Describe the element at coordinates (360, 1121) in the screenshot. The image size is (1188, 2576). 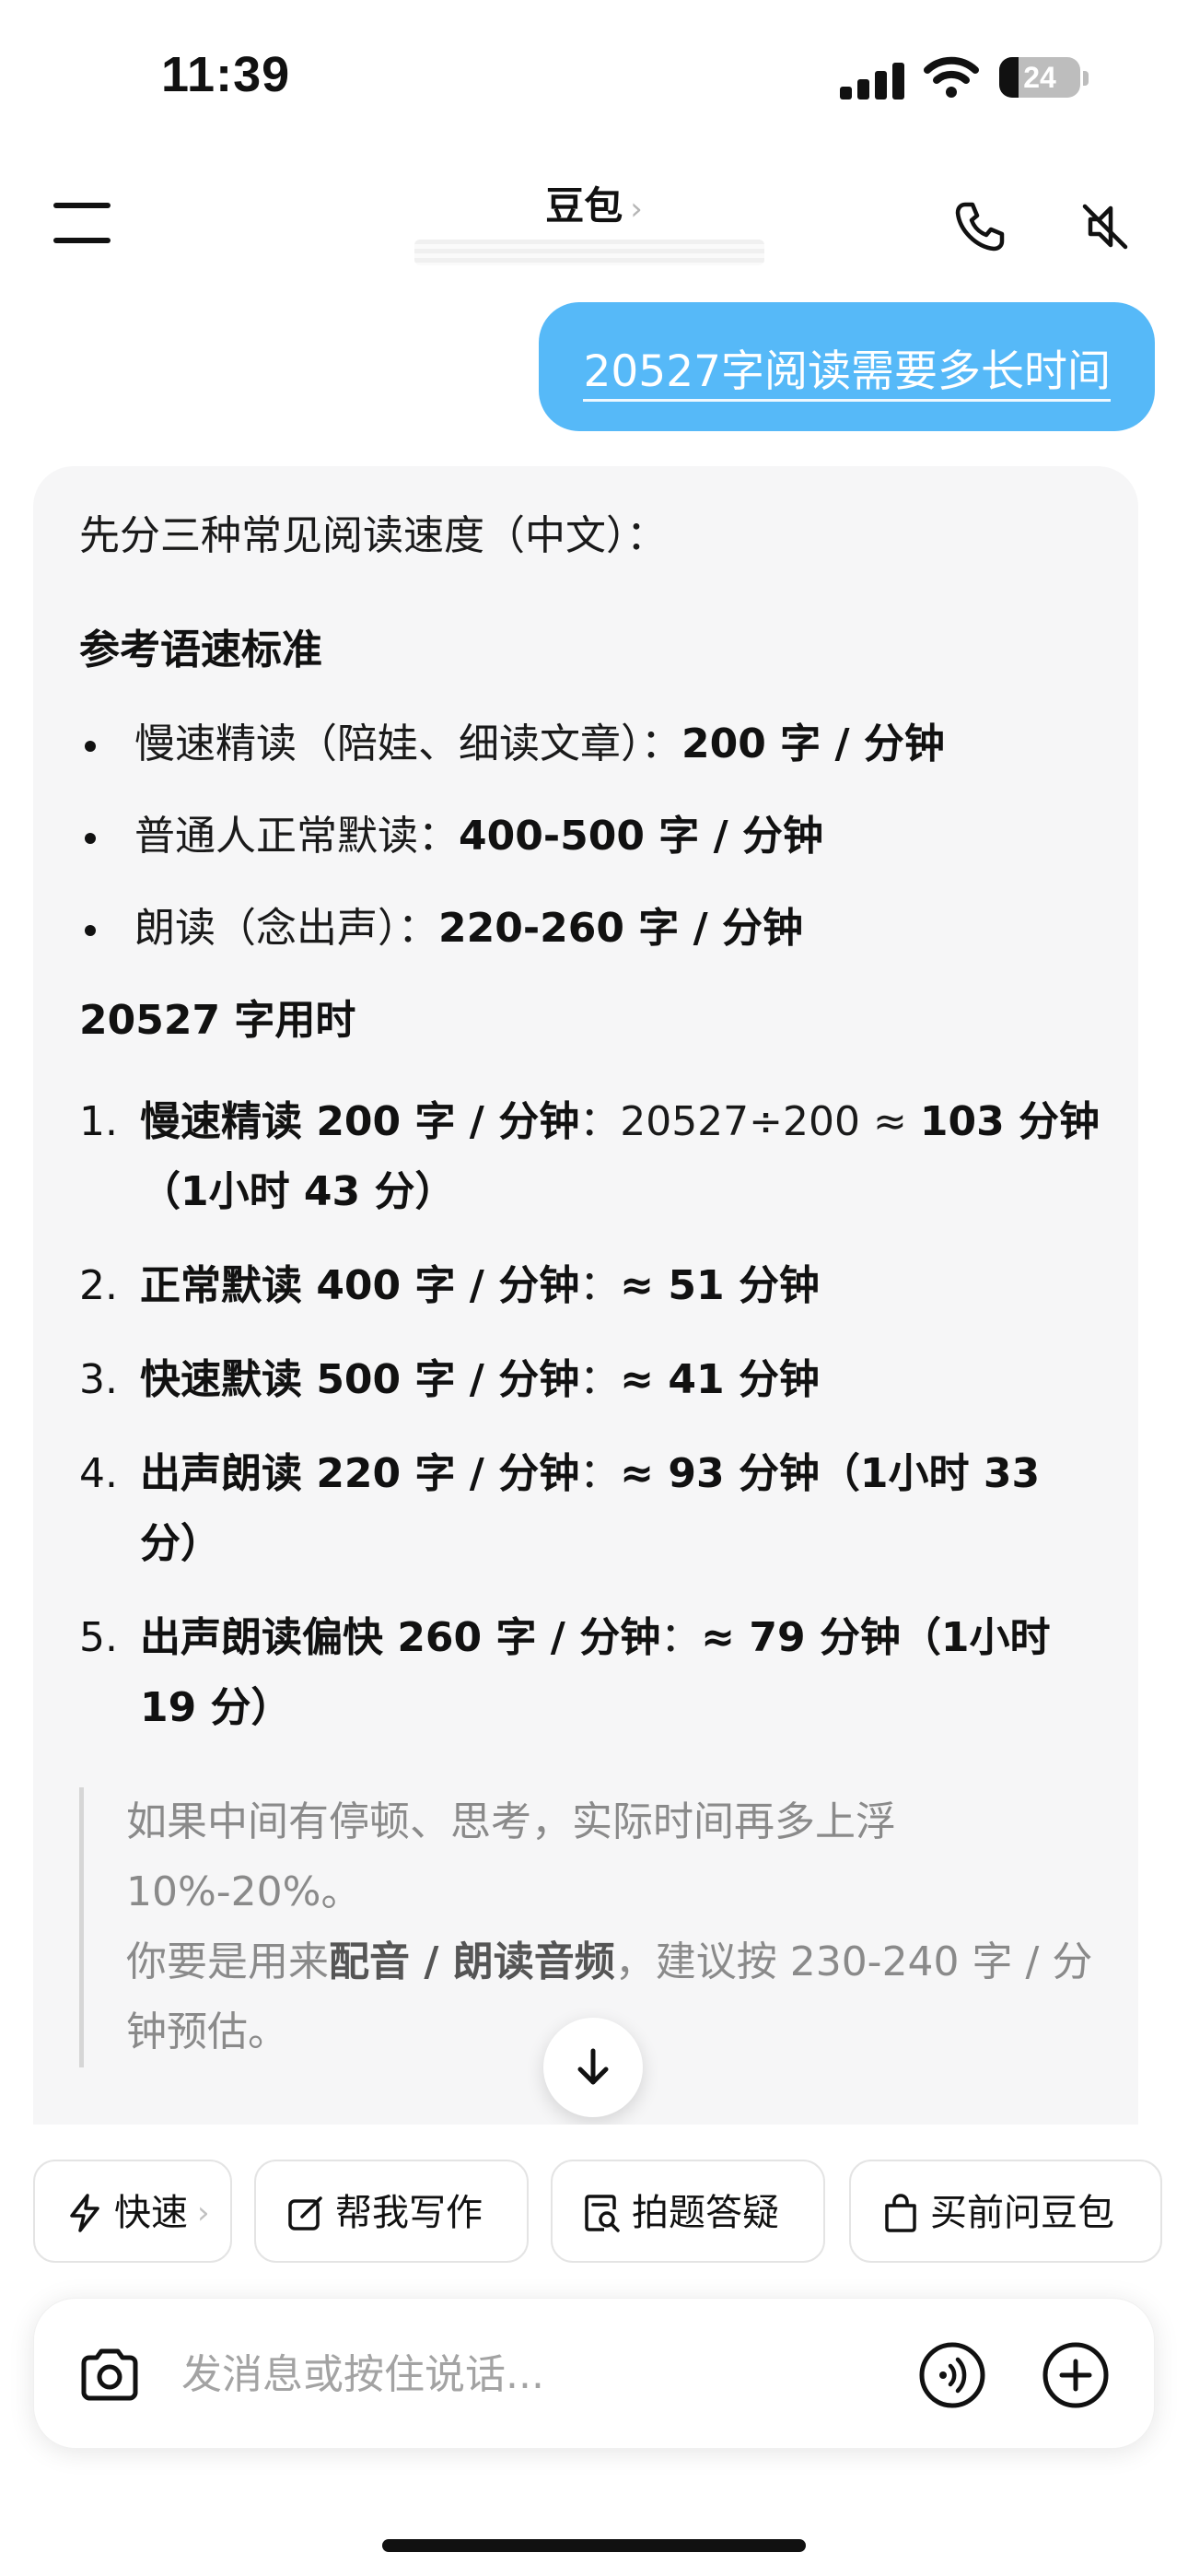
I see `item-label: 慢速精读 200 字 / 分钟` at that location.